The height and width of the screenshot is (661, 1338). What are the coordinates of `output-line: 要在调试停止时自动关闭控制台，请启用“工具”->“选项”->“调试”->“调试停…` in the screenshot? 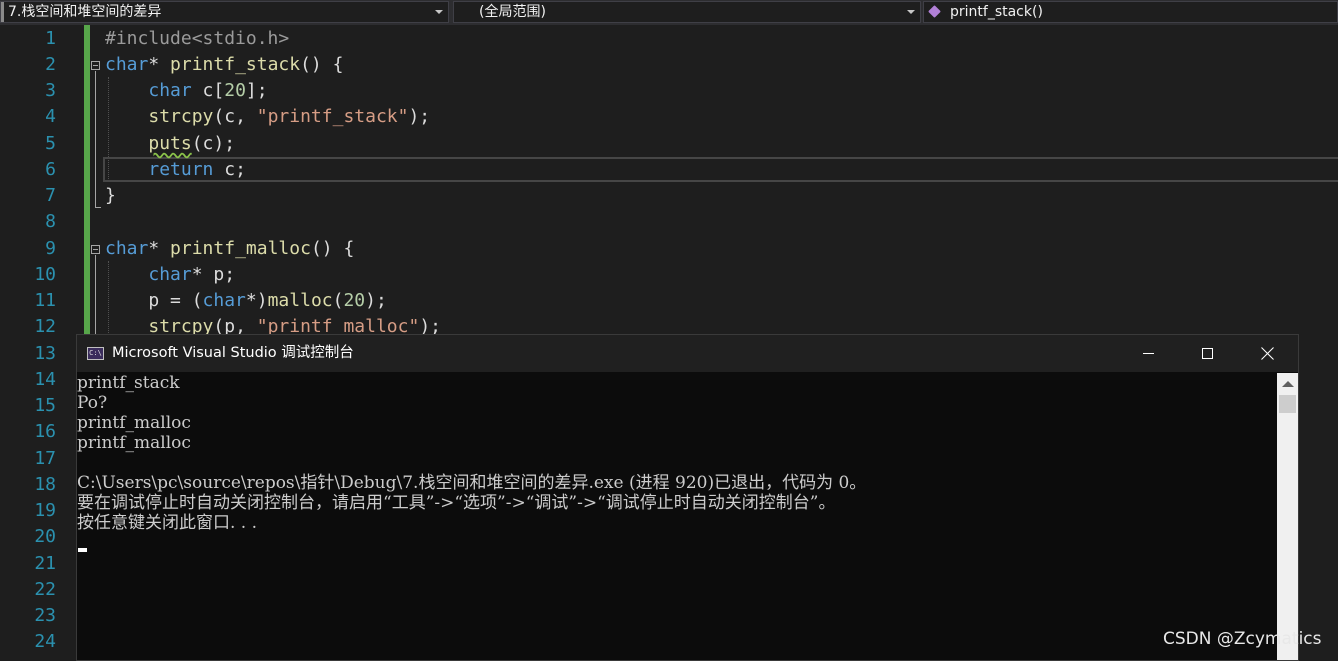 It's located at (456, 503).